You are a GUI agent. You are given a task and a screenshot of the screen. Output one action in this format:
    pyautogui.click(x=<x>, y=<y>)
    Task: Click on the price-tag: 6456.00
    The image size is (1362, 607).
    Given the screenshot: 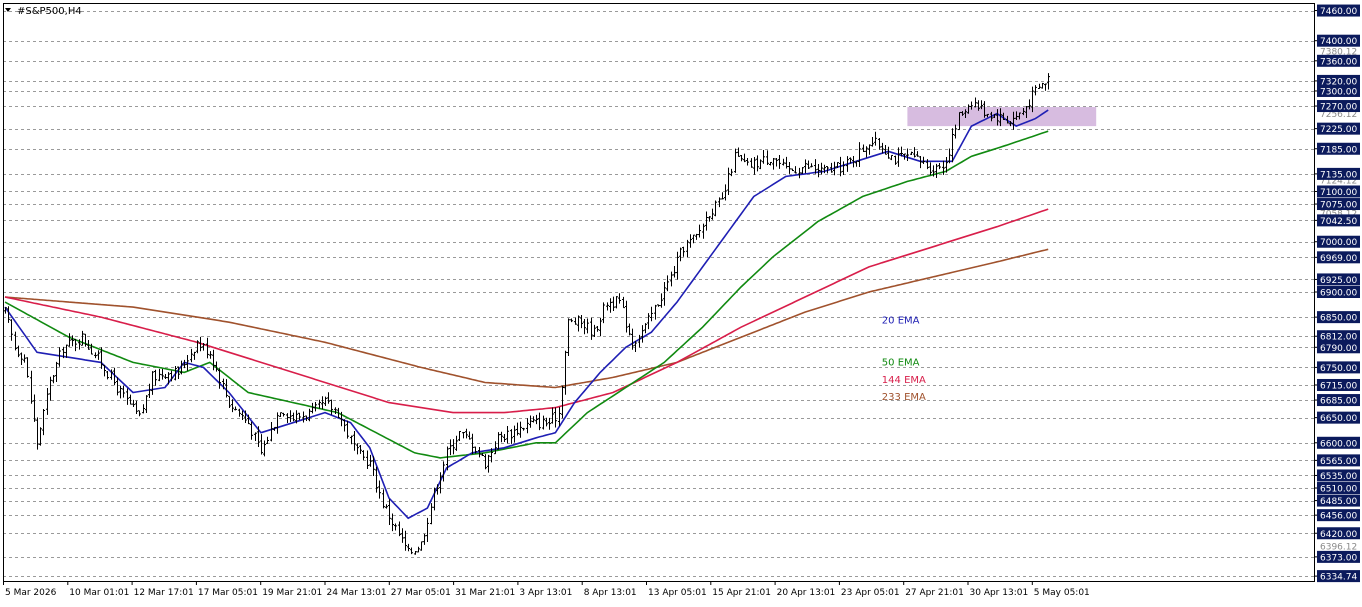 What is the action you would take?
    pyautogui.click(x=1337, y=515)
    